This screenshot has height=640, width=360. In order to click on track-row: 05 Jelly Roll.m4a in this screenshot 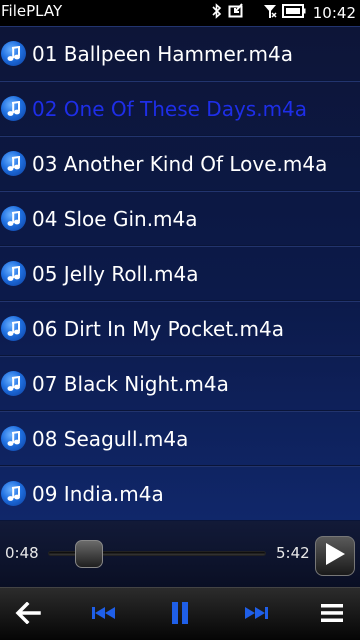, I will do `click(180, 273)`.